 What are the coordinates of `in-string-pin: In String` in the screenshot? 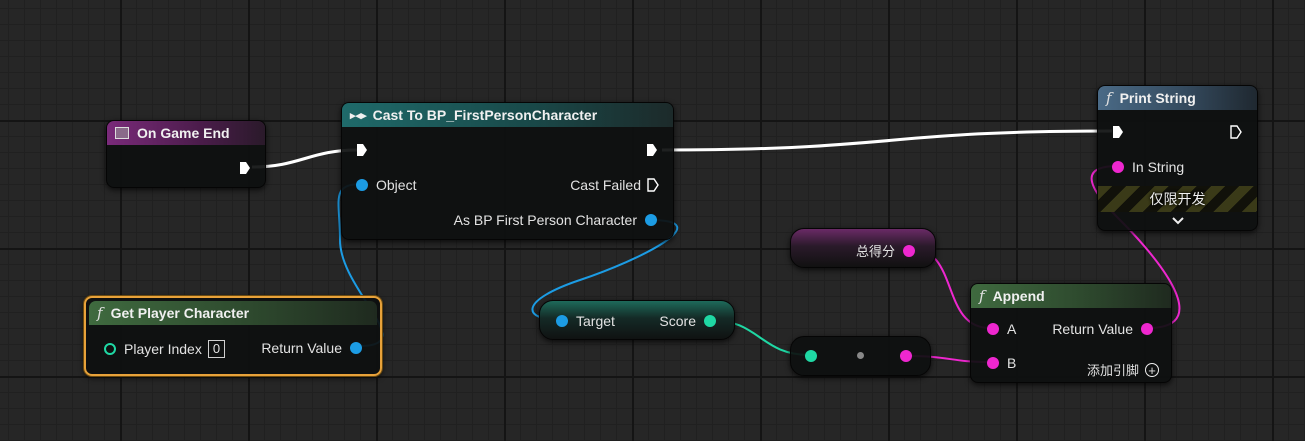 It's located at (1148, 167).